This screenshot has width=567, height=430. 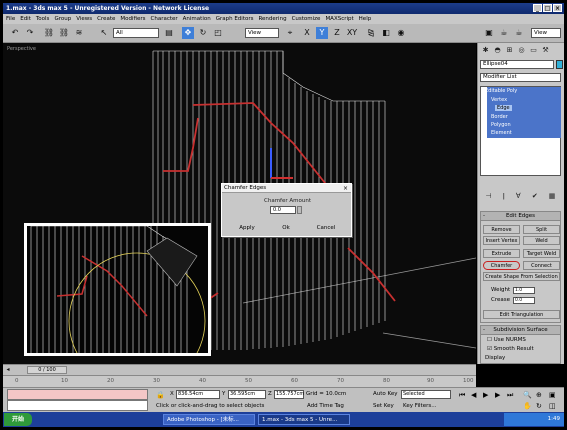 What do you see at coordinates (401, 33) in the screenshot?
I see `material-editor-icon: ◉` at bounding box center [401, 33].